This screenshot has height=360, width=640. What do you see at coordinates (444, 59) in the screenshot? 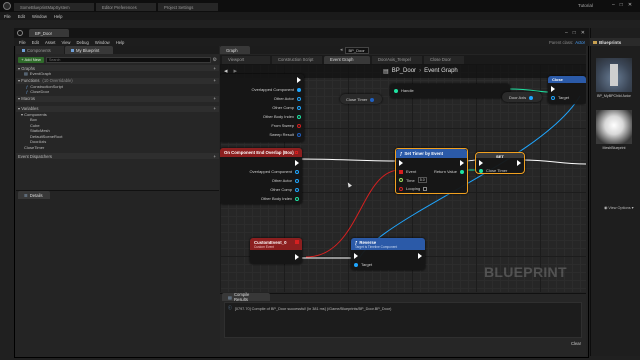
I see `graph-tab-close-door: Close Door` at bounding box center [444, 59].